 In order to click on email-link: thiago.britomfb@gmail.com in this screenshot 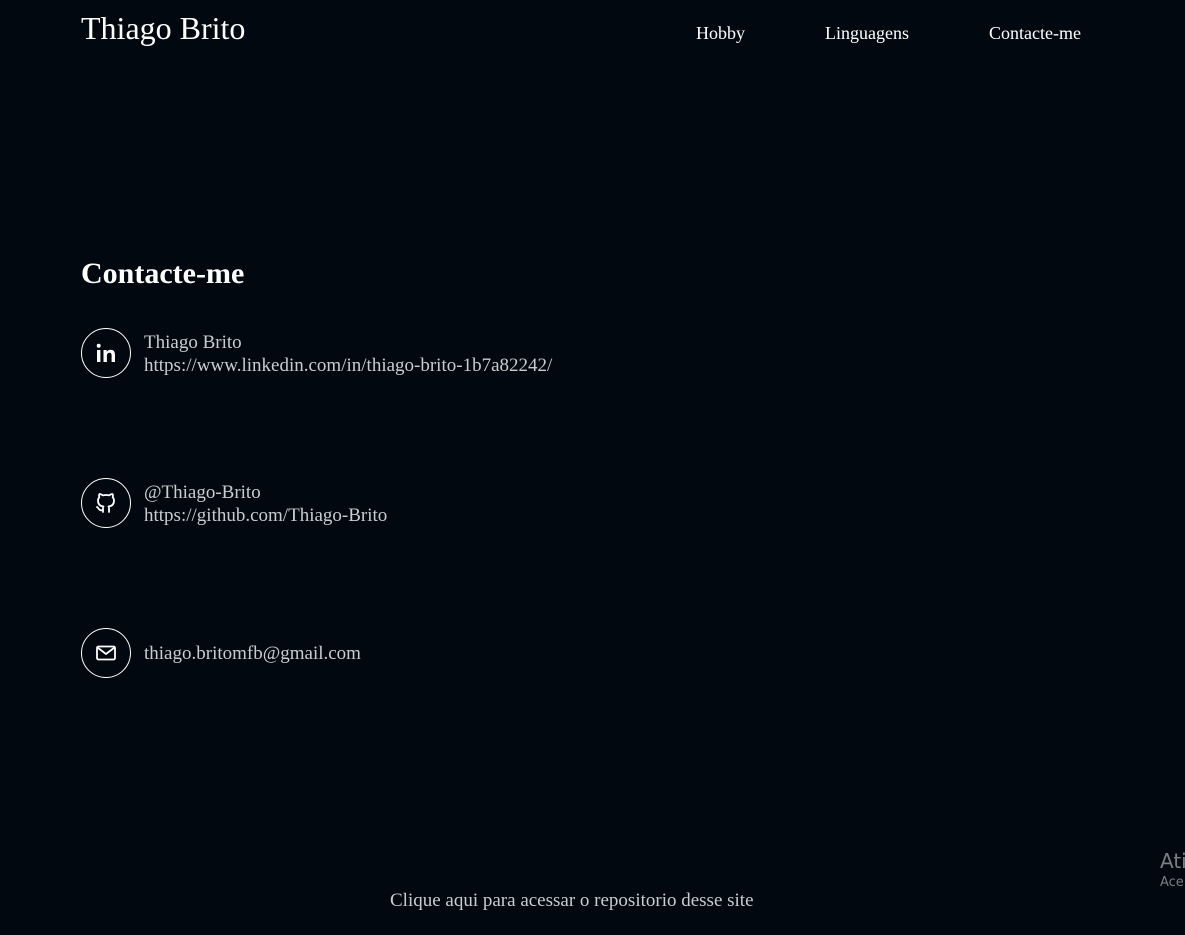, I will do `click(252, 653)`.